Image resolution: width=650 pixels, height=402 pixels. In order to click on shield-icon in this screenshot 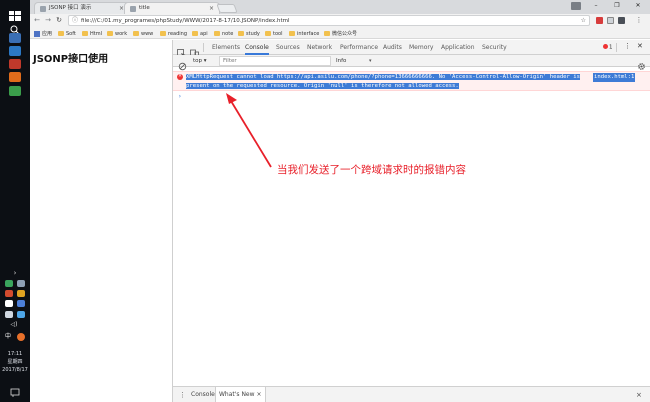, I will do `click(21, 314)`.